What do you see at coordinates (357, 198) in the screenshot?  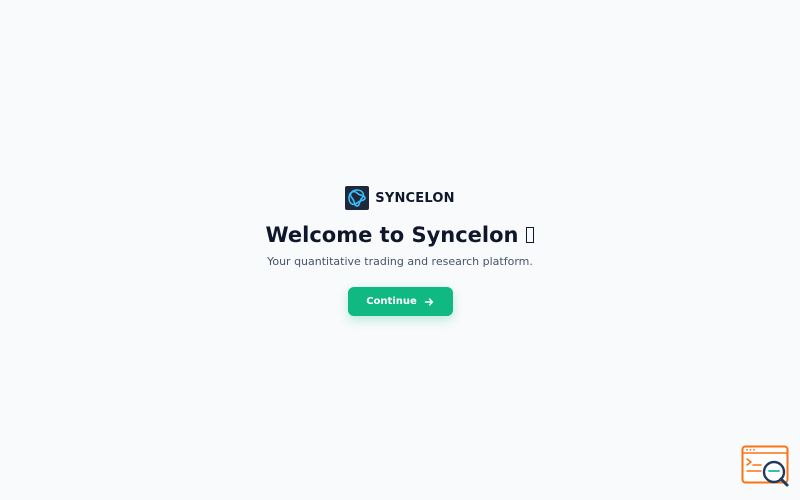 I see `syncelon-logo-icon` at bounding box center [357, 198].